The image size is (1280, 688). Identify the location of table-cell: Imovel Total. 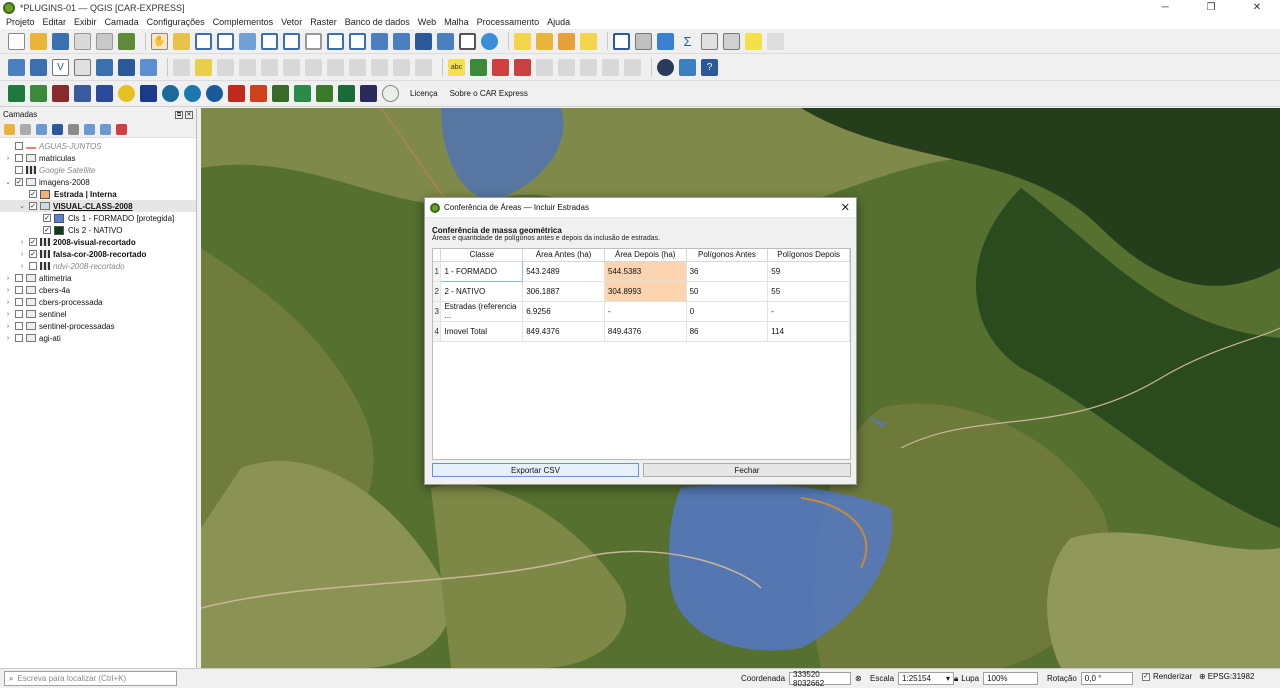
(482, 331).